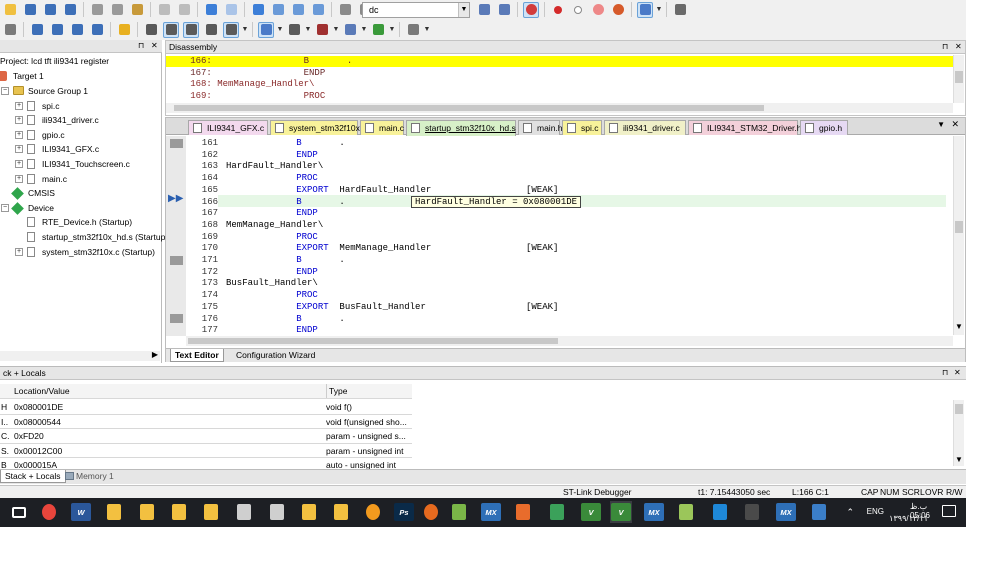 The height and width of the screenshot is (562, 999). What do you see at coordinates (80, 76) in the screenshot?
I see `tree-target: Target 1` at bounding box center [80, 76].